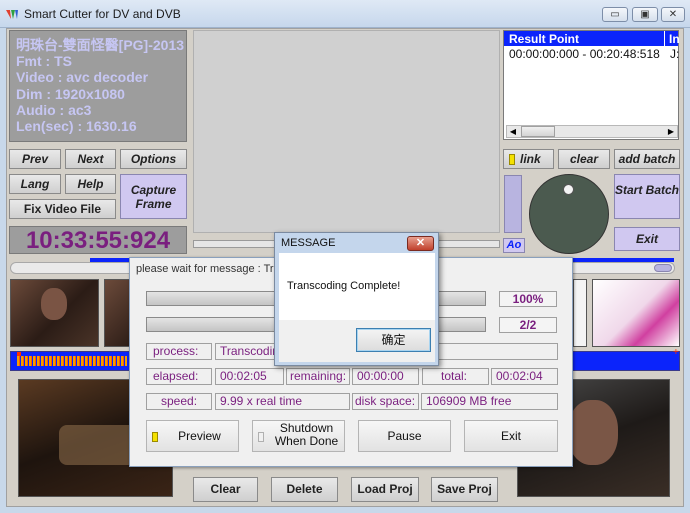  I want to click on speed-label: speed:, so click(179, 401).